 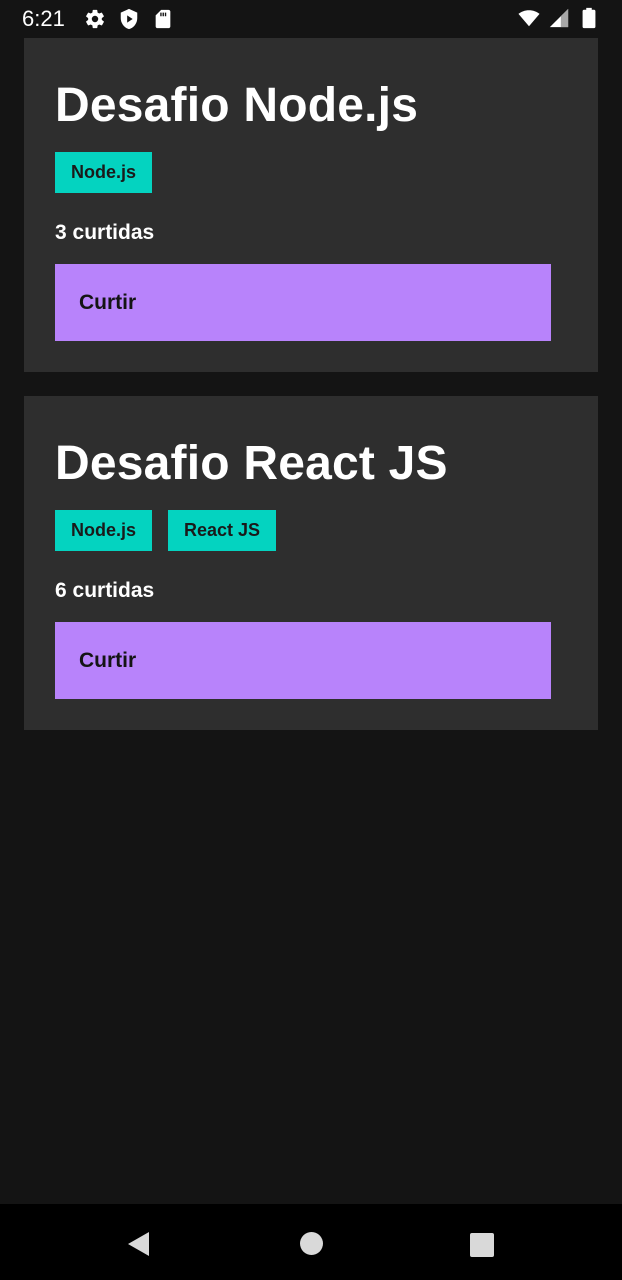 I want to click on sd-card-icon, so click(x=163, y=19).